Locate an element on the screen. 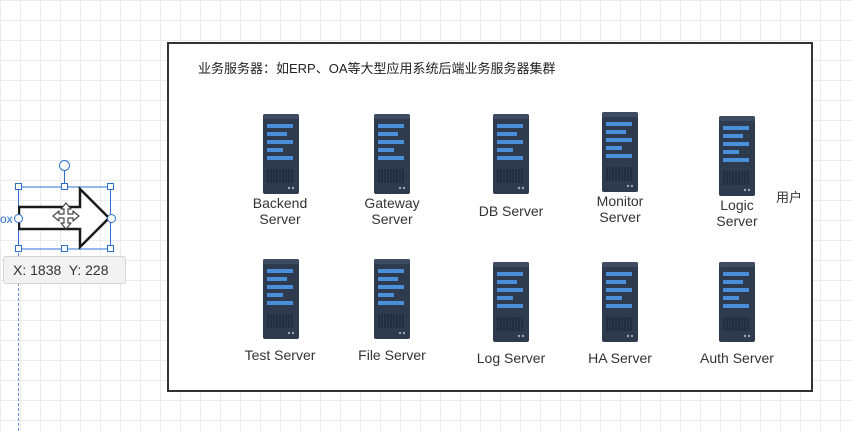 The width and height of the screenshot is (852, 431). server-label-gateway: Gateway Server is located at coordinates (392, 211).